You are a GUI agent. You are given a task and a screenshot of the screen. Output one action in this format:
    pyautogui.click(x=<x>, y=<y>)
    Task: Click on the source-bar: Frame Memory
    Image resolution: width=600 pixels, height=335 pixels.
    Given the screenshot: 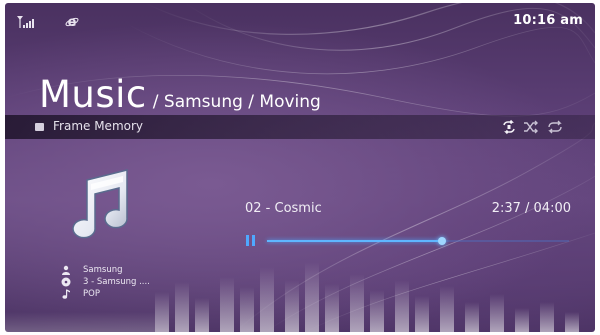 What is the action you would take?
    pyautogui.click(x=300, y=127)
    